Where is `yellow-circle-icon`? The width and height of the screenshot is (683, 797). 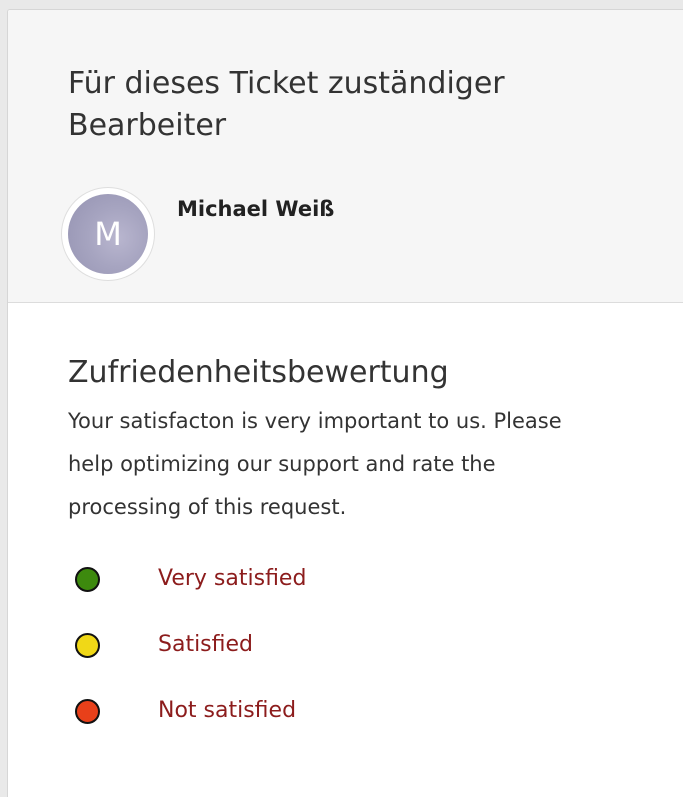 yellow-circle-icon is located at coordinates (87, 645).